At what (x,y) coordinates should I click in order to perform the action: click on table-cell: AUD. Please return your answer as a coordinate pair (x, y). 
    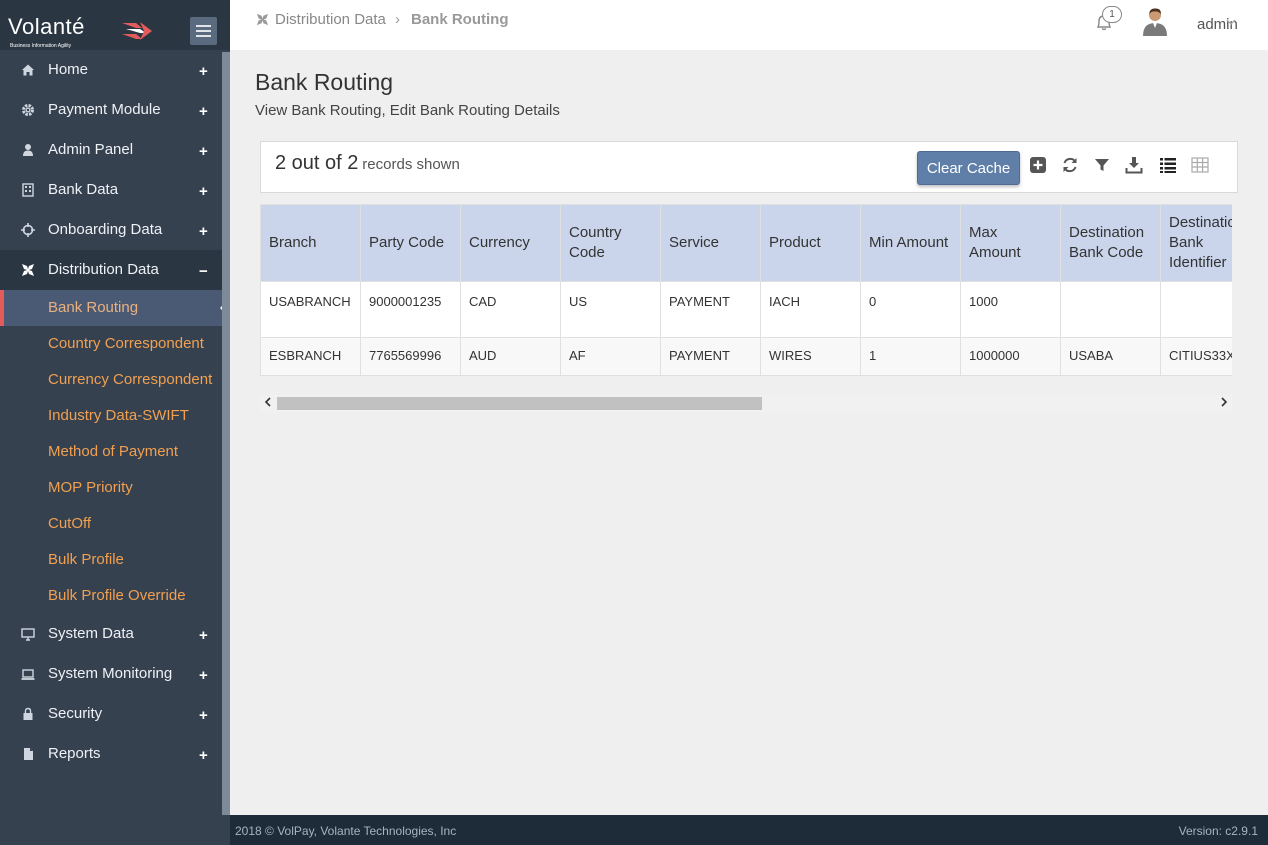
    Looking at the image, I should click on (510, 356).